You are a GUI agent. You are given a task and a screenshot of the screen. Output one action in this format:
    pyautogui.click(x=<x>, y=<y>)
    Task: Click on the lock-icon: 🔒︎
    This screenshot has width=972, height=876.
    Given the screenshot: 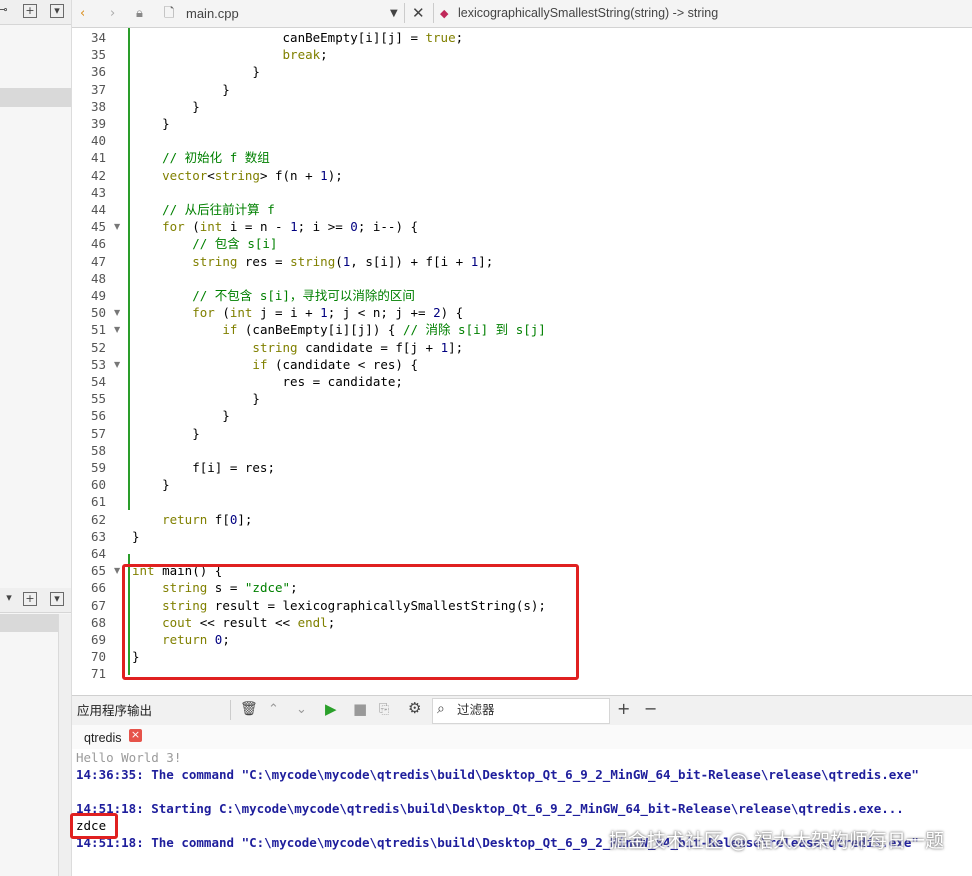 What is the action you would take?
    pyautogui.click(x=139, y=13)
    